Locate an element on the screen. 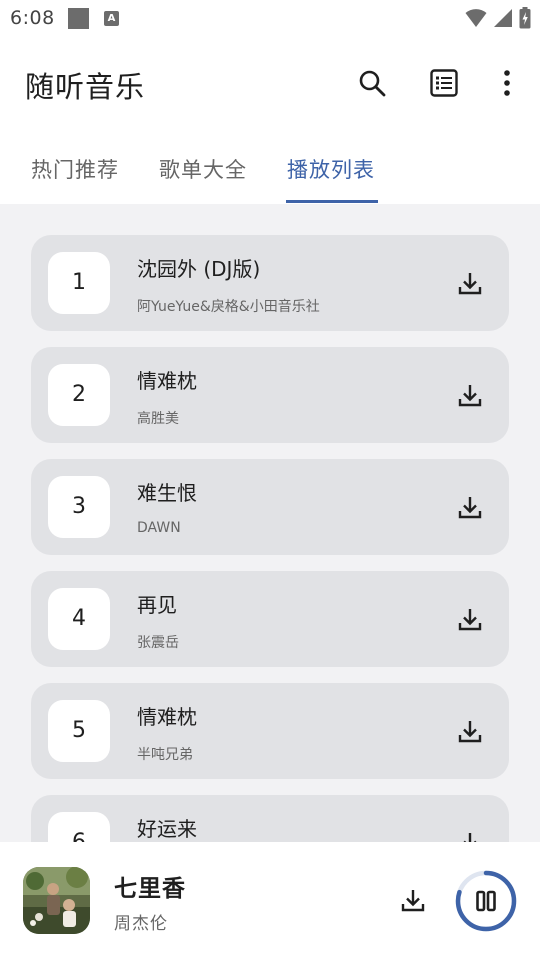 This screenshot has height=960, width=540. album-cover-art is located at coordinates (56, 900).